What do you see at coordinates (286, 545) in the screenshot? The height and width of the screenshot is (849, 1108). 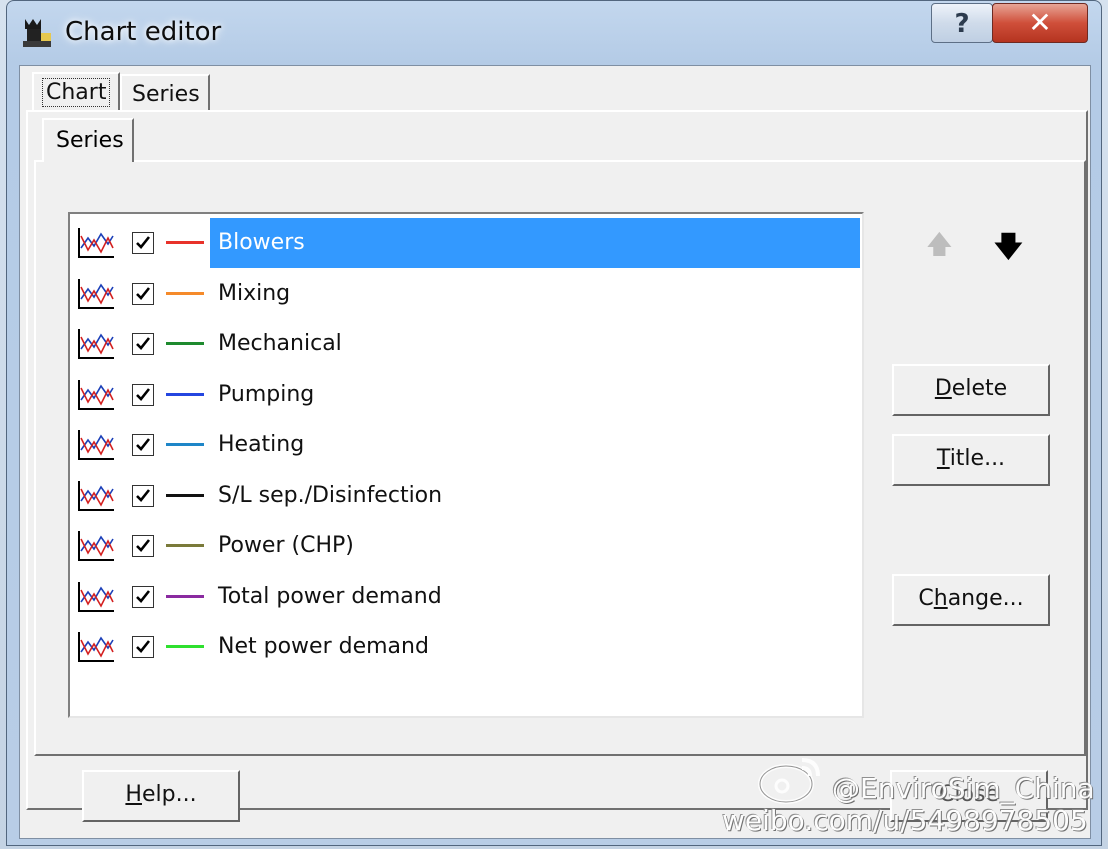 I see `series-label: Power (CHP)` at bounding box center [286, 545].